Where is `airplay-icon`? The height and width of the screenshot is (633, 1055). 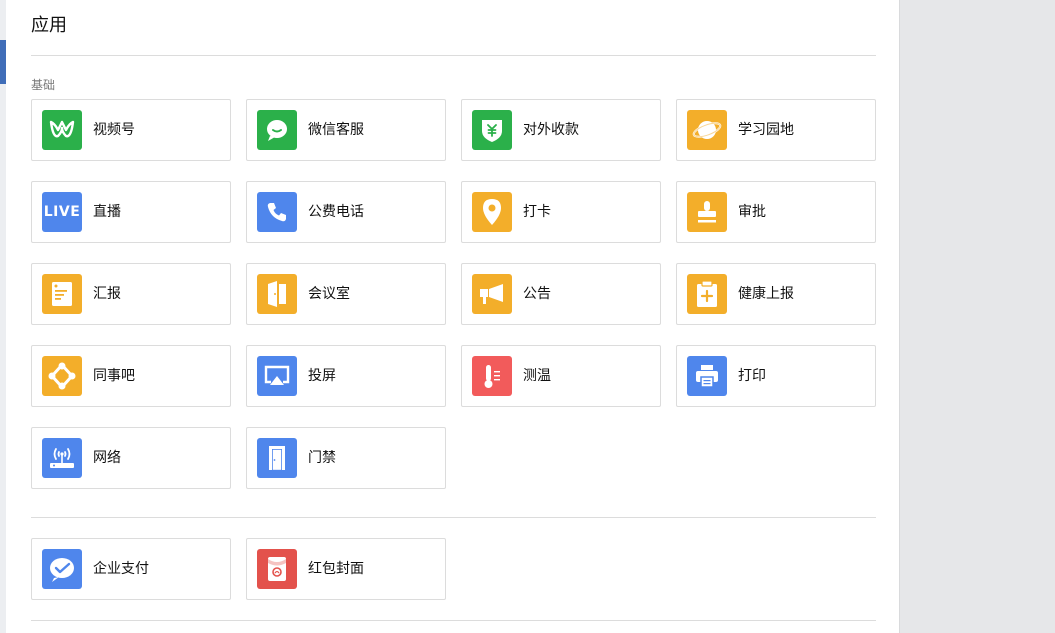 airplay-icon is located at coordinates (277, 376).